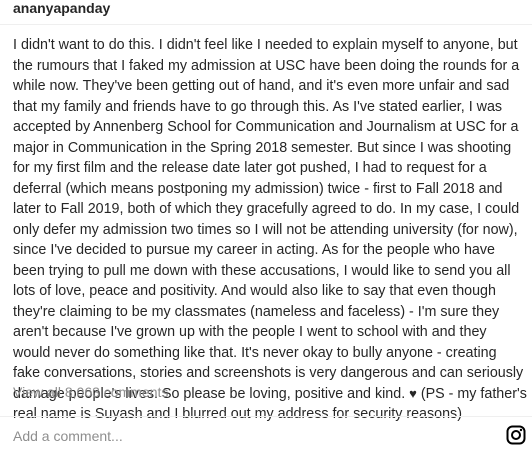  I want to click on view-all-comments-link: View all 8,063 comments, so click(90, 392).